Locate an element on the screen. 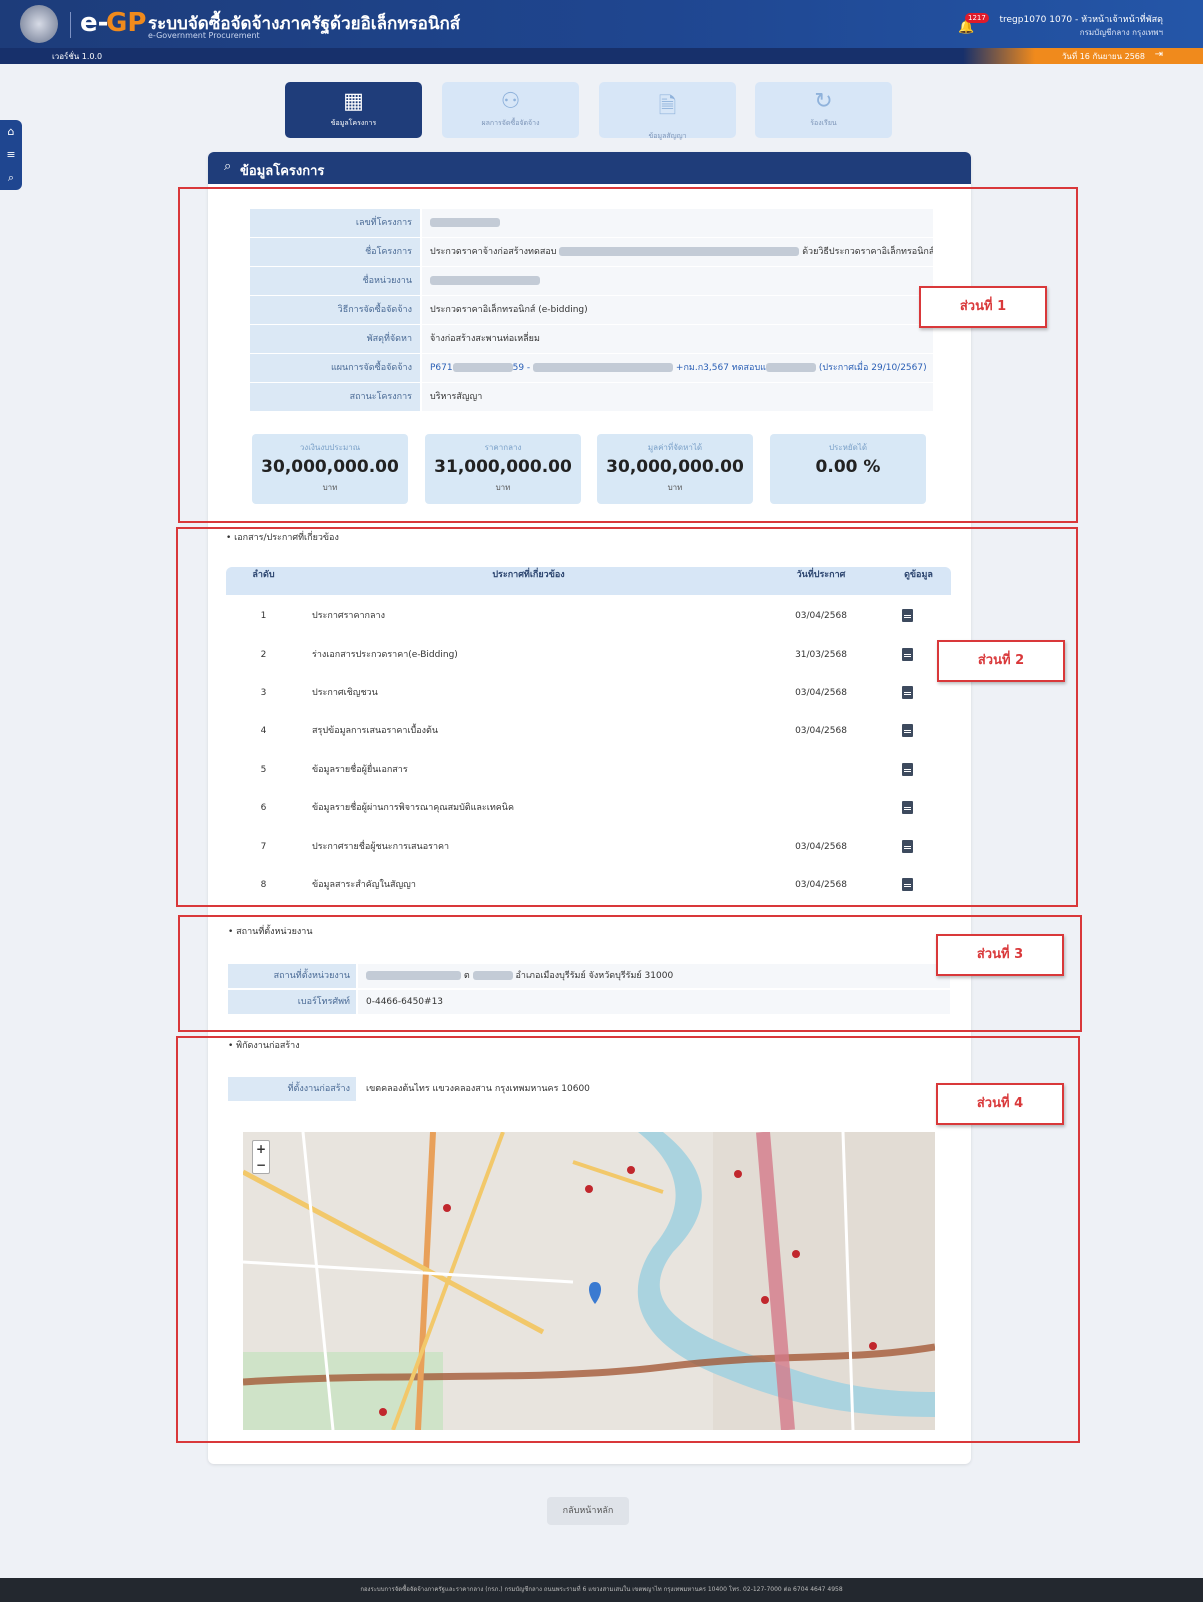 The width and height of the screenshot is (1203, 1602). sub-header is located at coordinates (601, 56).